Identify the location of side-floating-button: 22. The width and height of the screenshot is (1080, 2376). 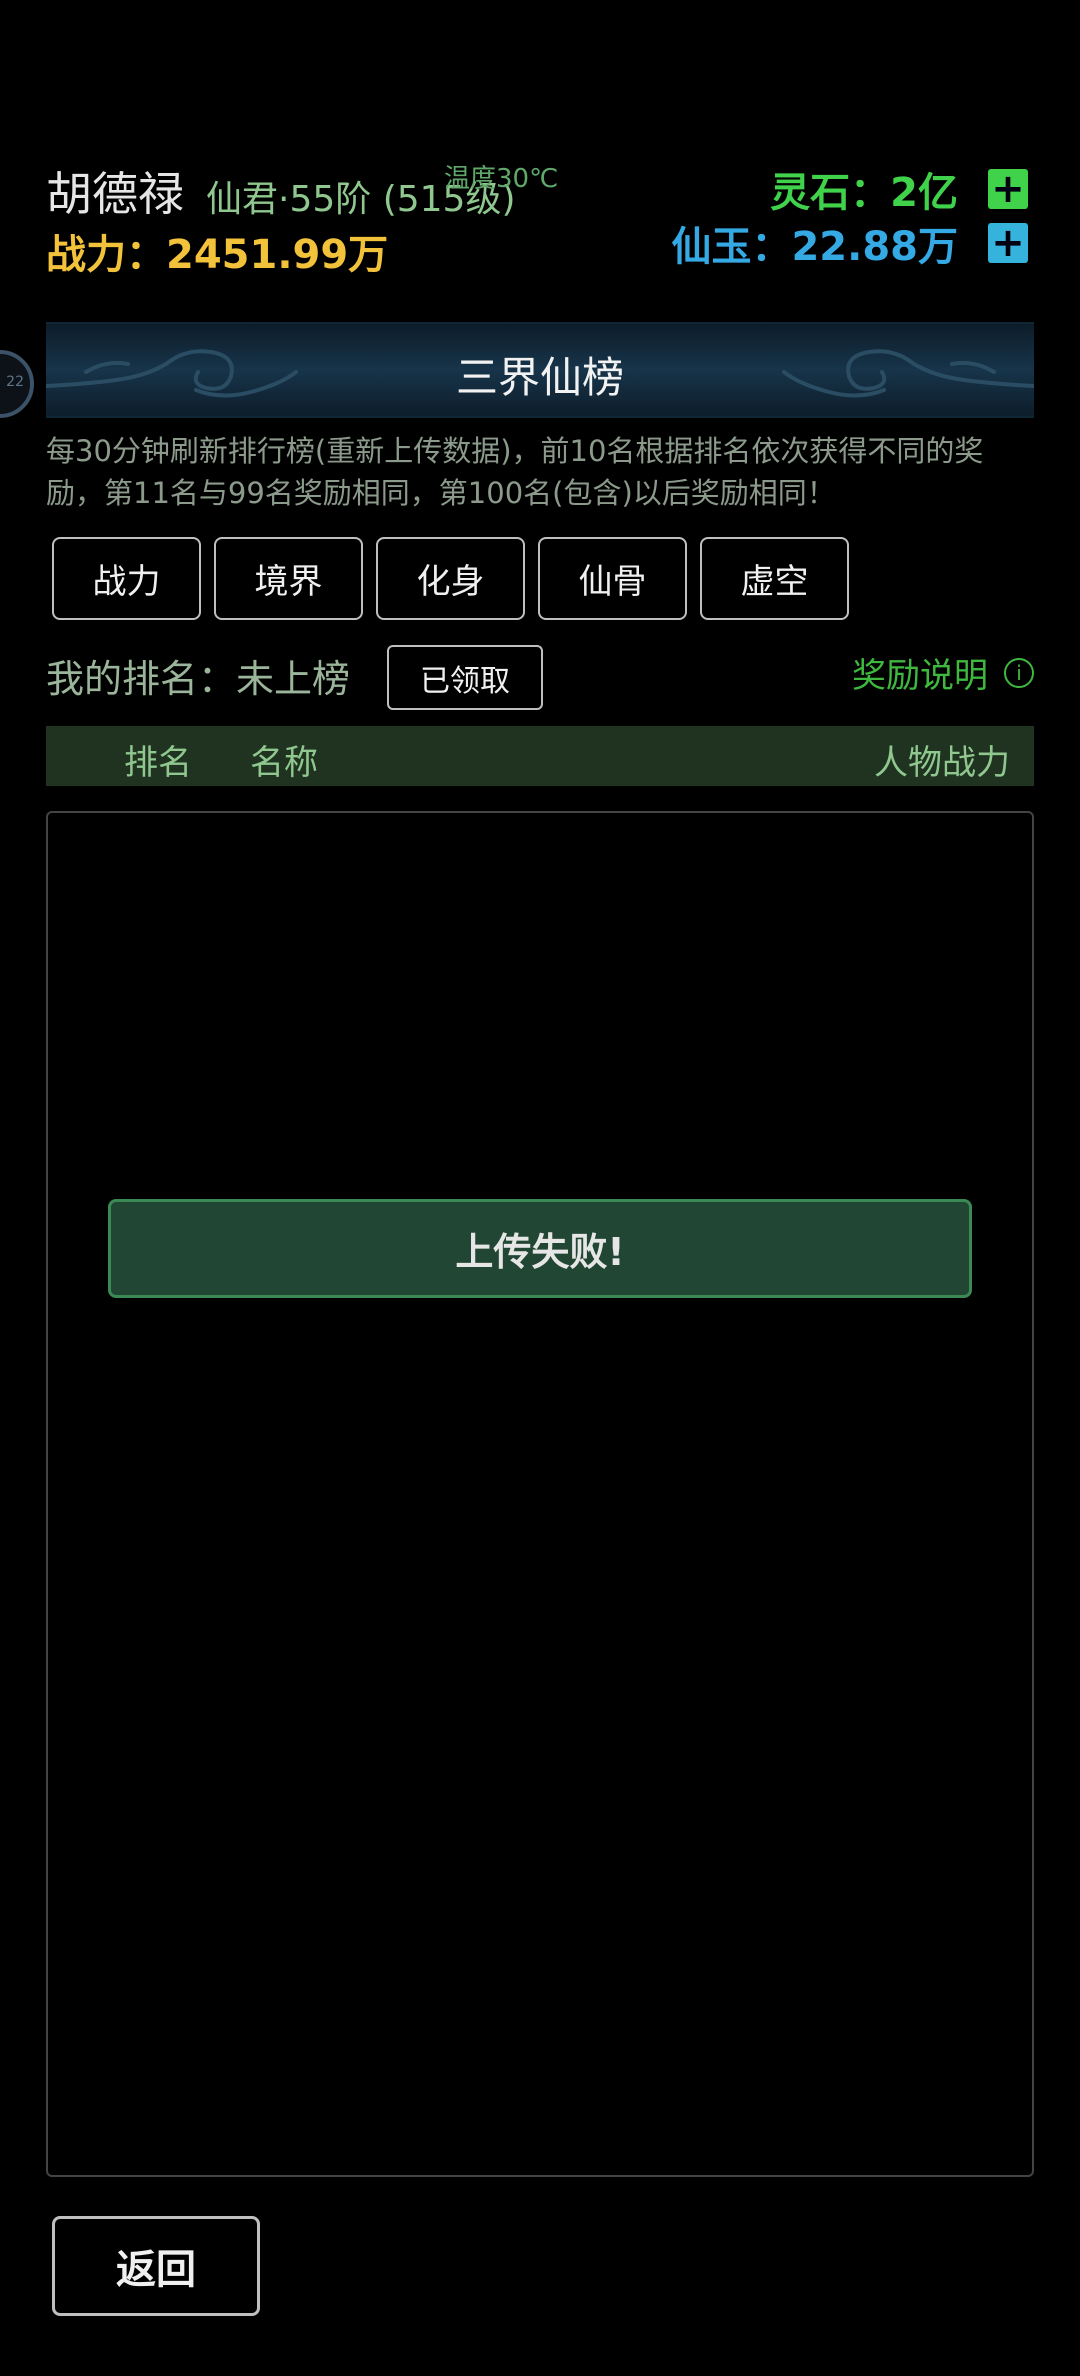
(17, 384).